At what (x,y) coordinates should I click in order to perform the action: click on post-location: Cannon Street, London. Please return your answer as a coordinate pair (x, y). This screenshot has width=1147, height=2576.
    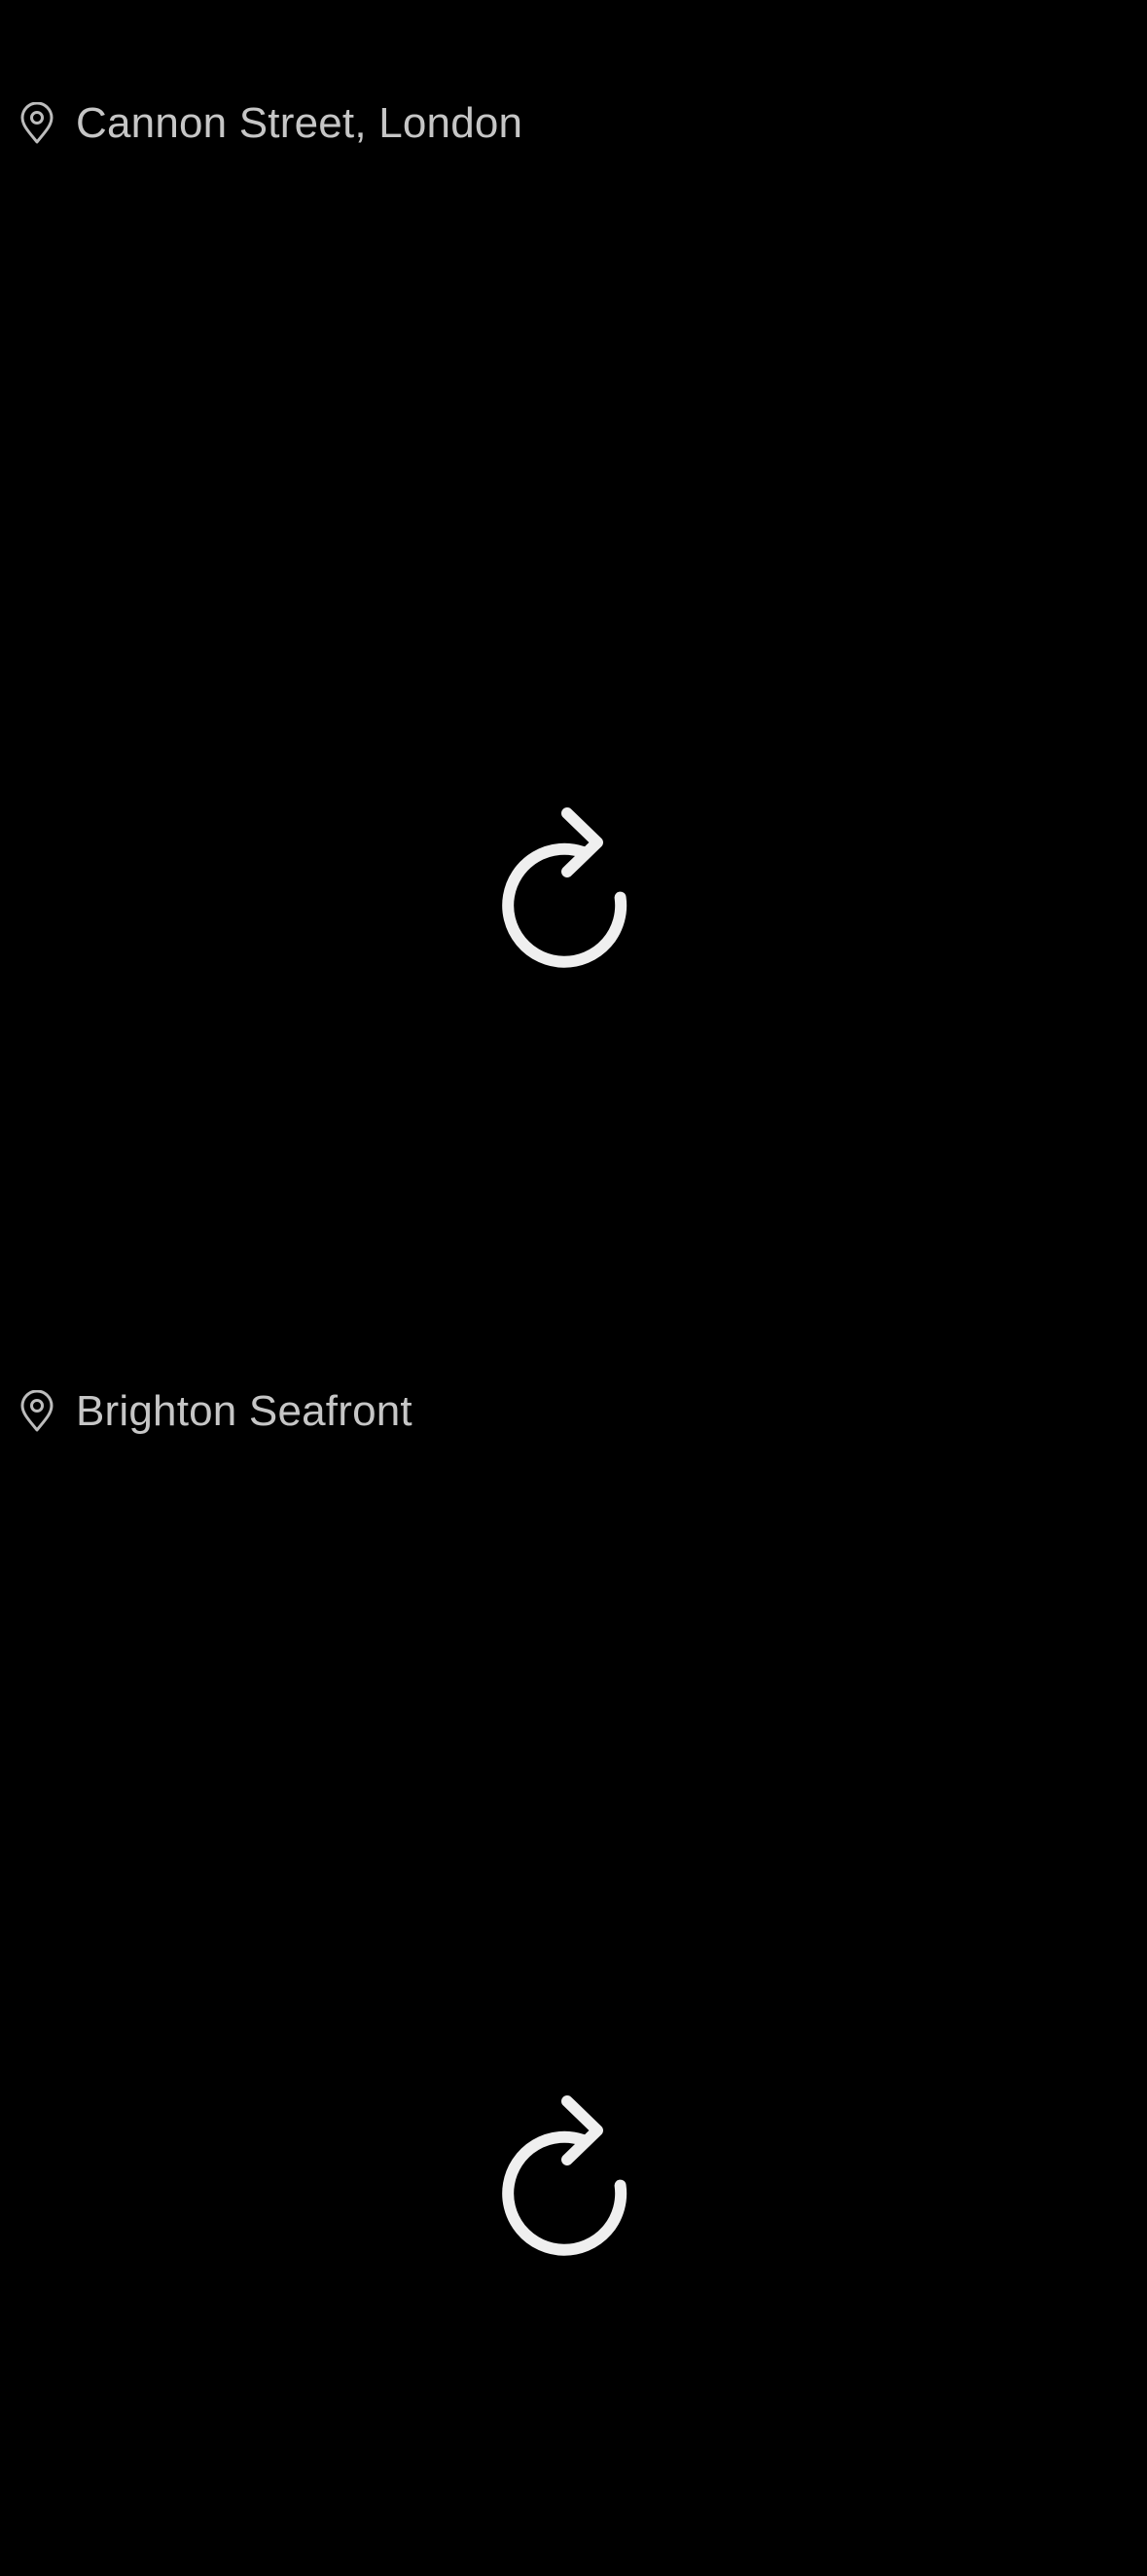
    Looking at the image, I should click on (270, 123).